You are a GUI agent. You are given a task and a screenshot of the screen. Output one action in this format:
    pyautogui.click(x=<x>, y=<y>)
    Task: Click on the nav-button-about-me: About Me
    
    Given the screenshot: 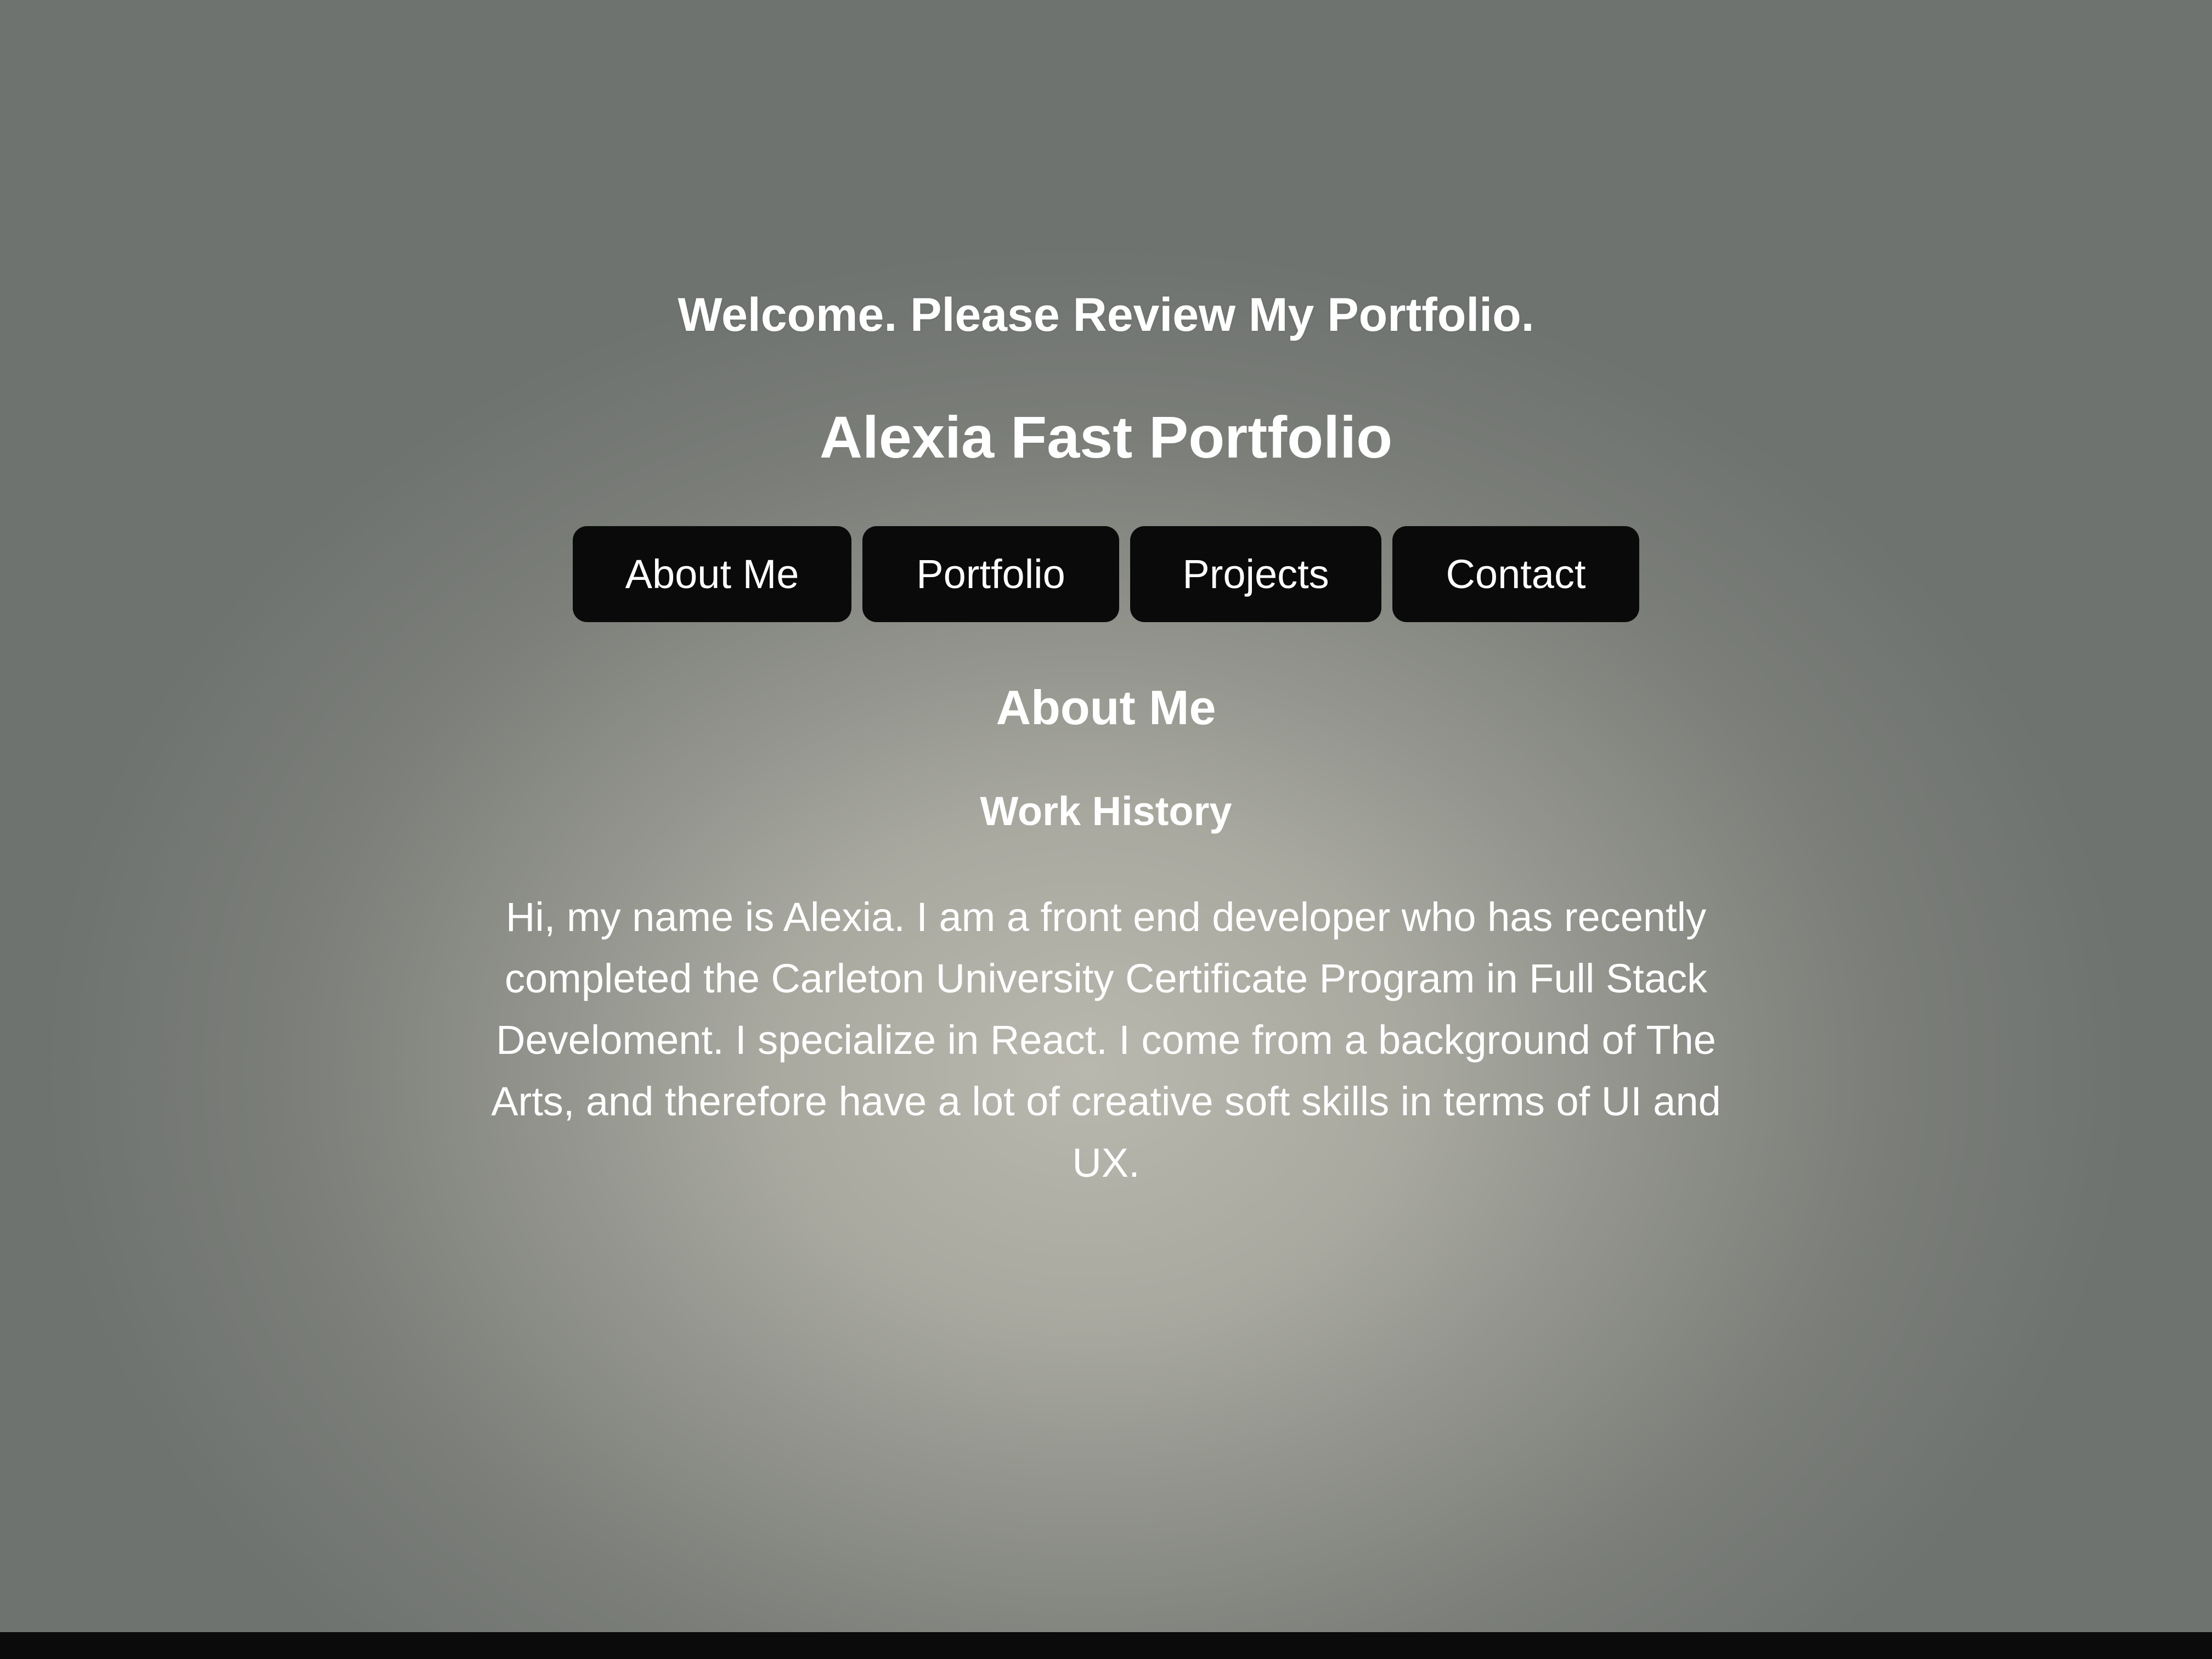 What is the action you would take?
    pyautogui.click(x=712, y=574)
    